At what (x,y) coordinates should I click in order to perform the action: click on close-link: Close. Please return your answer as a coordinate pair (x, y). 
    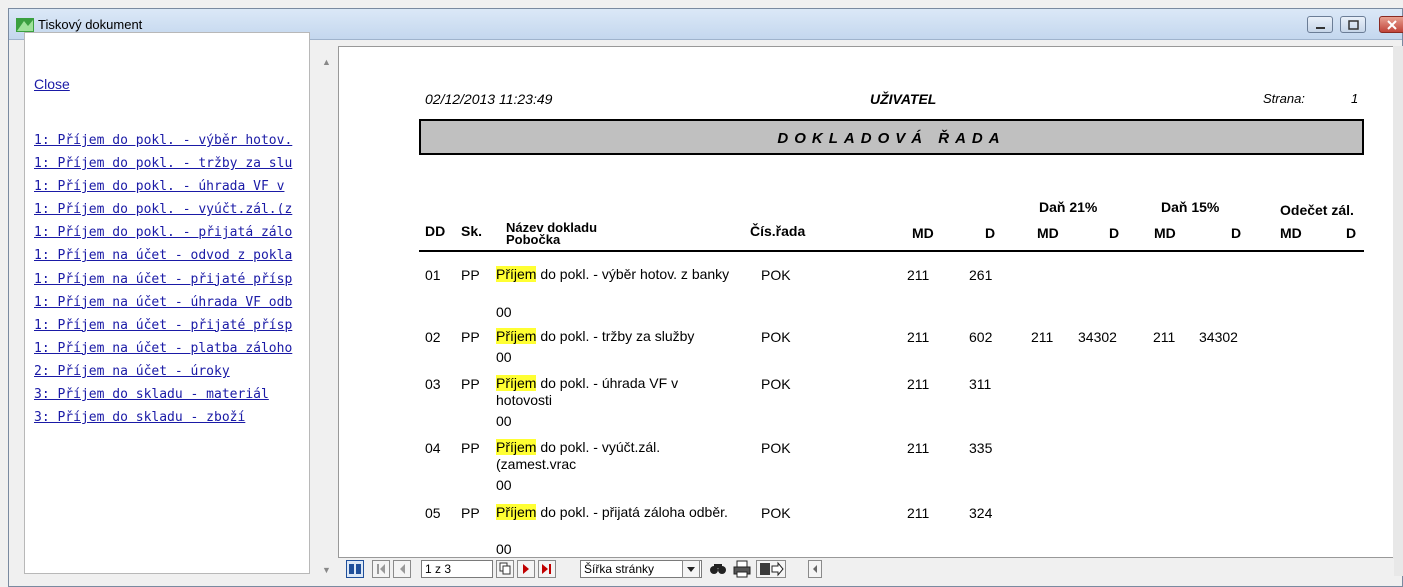
    Looking at the image, I should click on (52, 84).